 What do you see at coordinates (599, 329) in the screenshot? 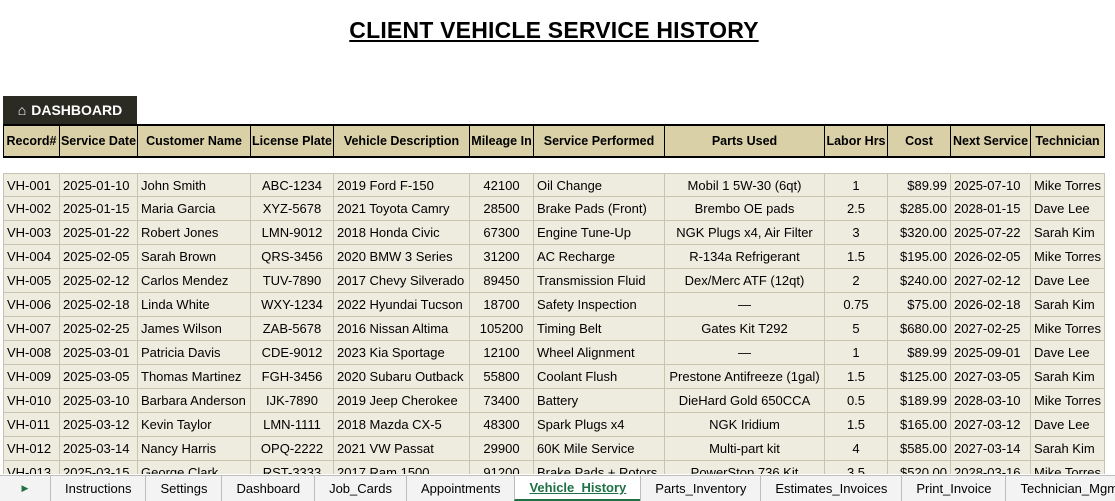
I see `cell-service-performed: Timing Belt` at bounding box center [599, 329].